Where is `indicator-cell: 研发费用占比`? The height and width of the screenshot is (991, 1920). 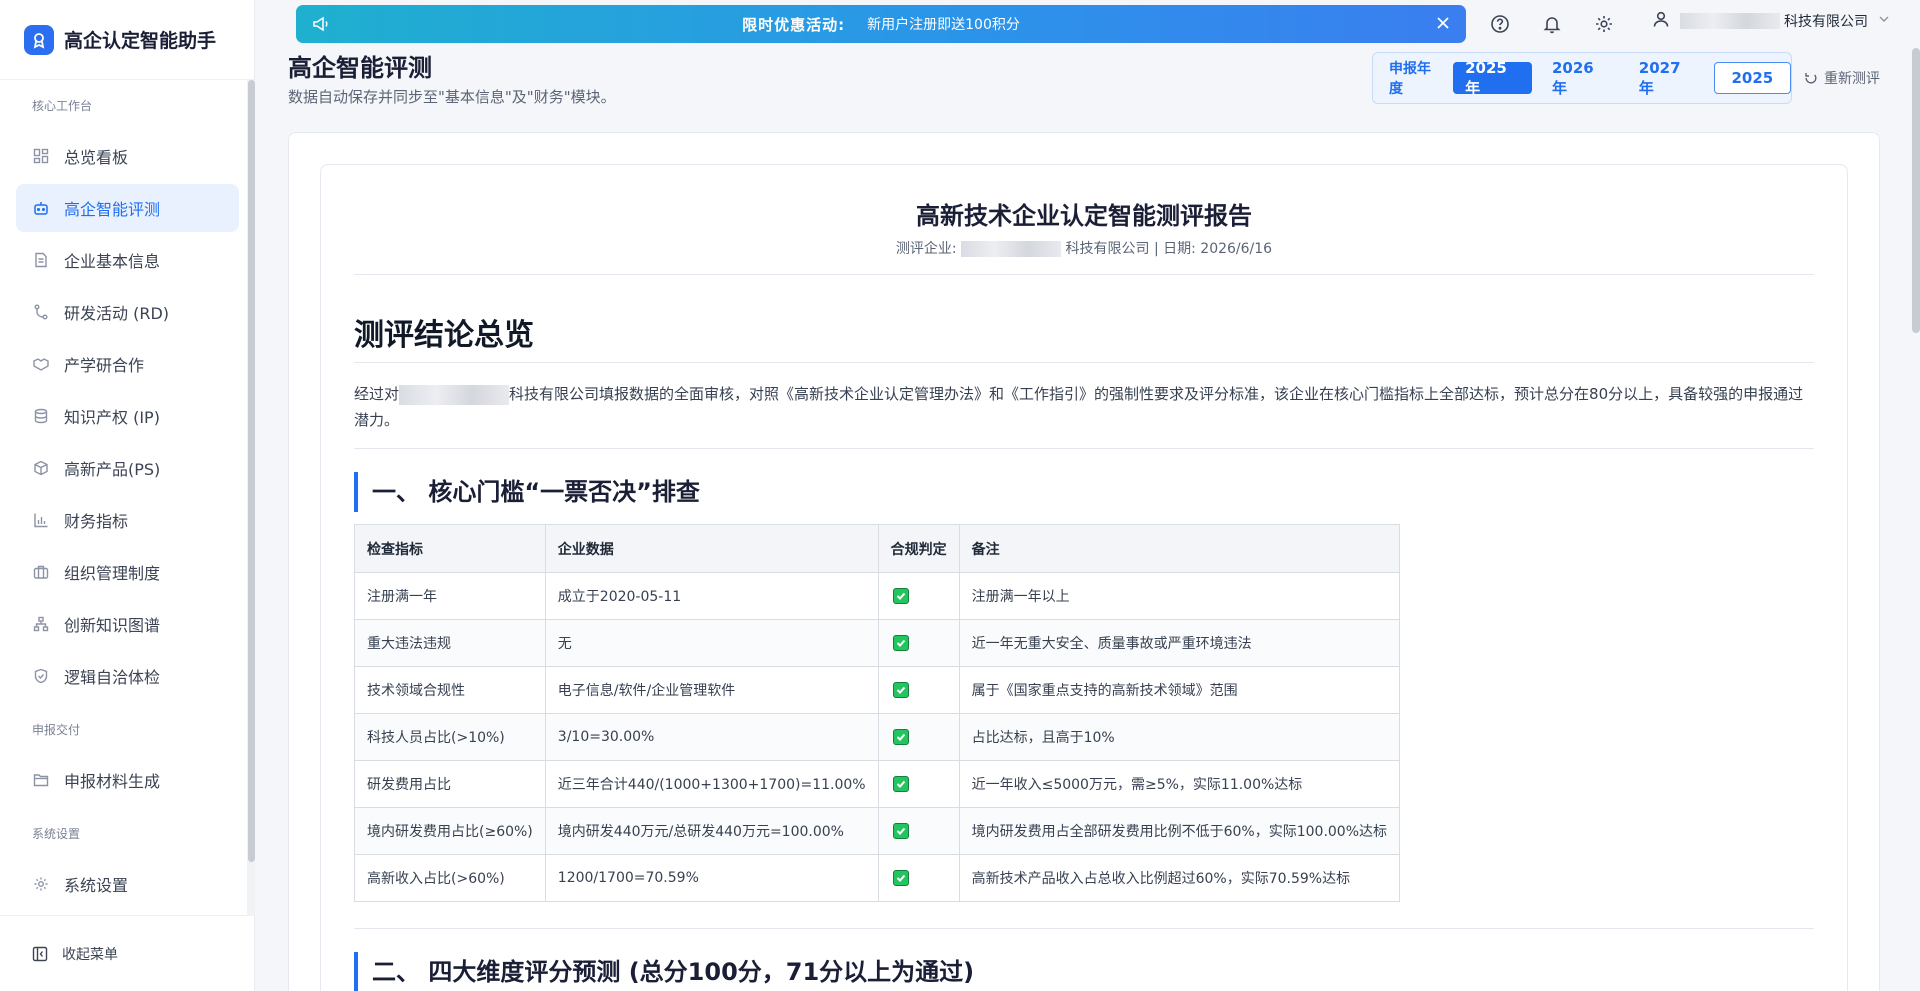
indicator-cell: 研发费用占比 is located at coordinates (450, 784).